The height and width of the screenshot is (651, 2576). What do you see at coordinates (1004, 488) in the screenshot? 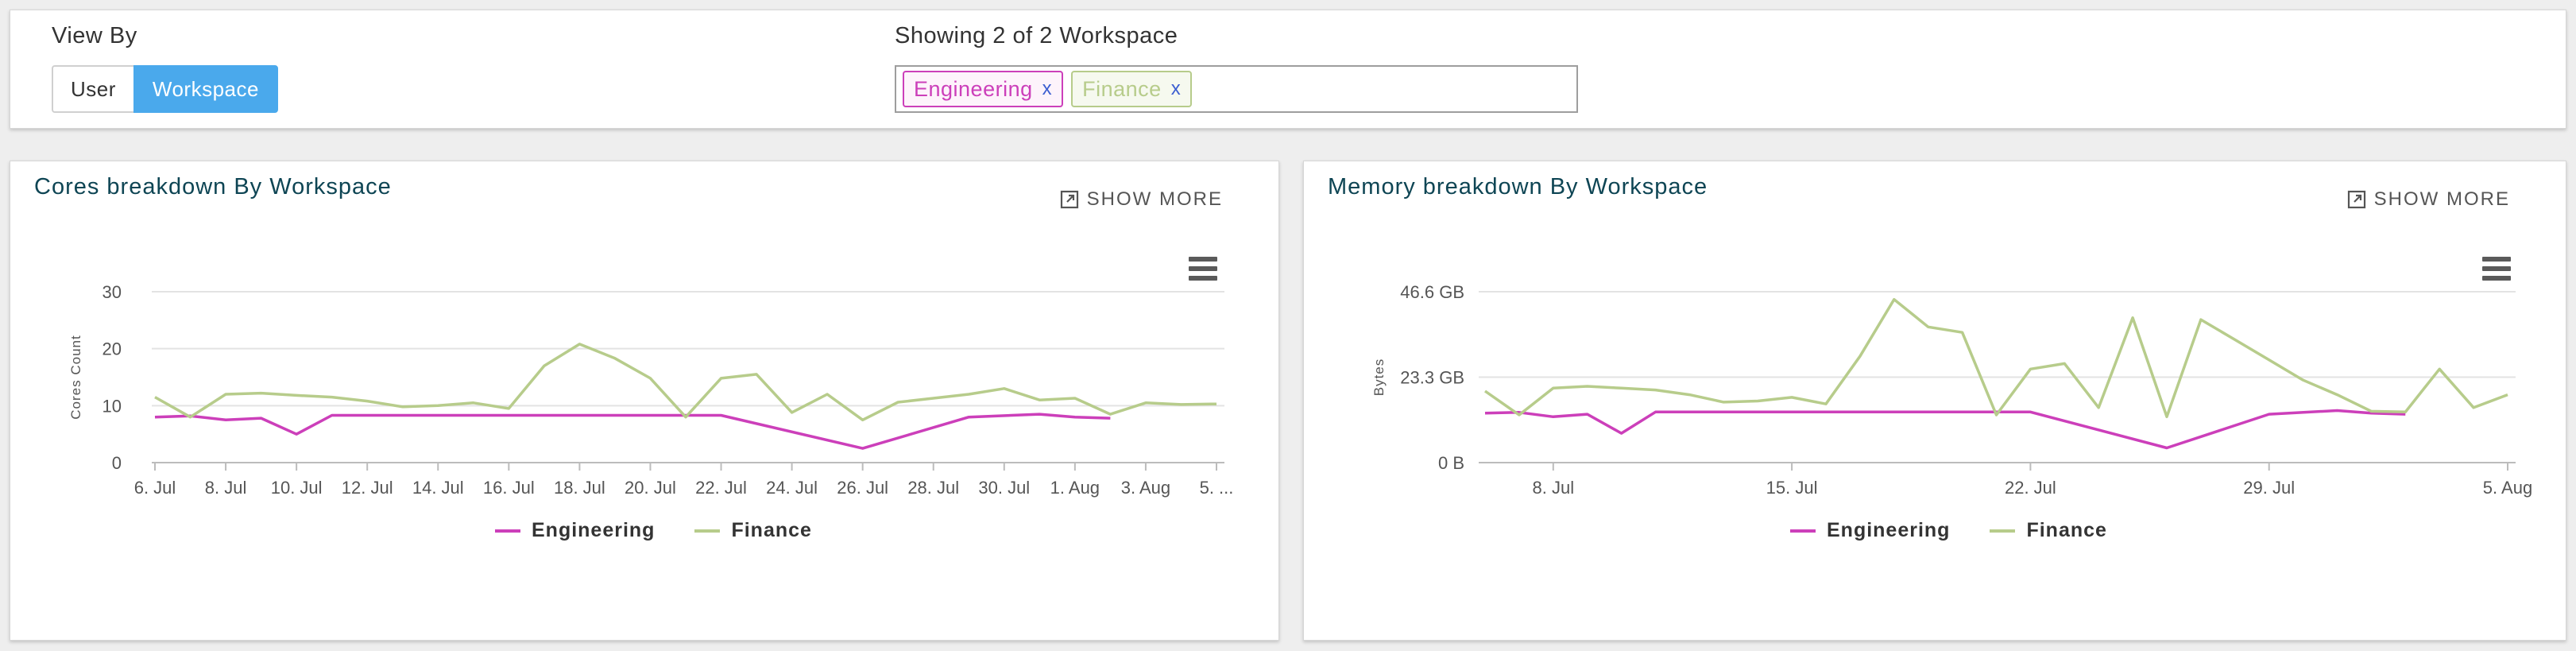
I see `x-tick-label: 30. Jul` at bounding box center [1004, 488].